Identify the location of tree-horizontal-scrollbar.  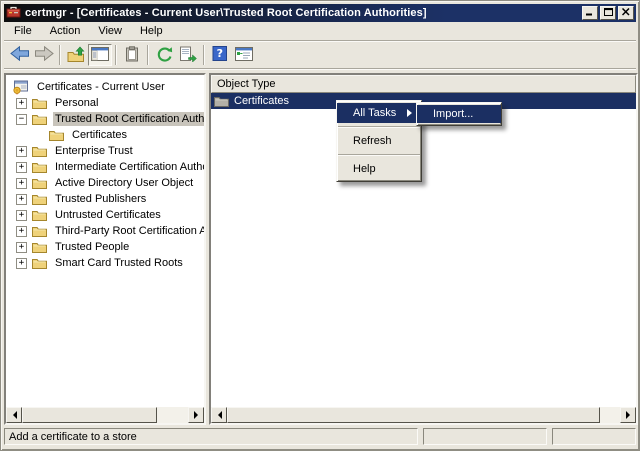
(105, 415).